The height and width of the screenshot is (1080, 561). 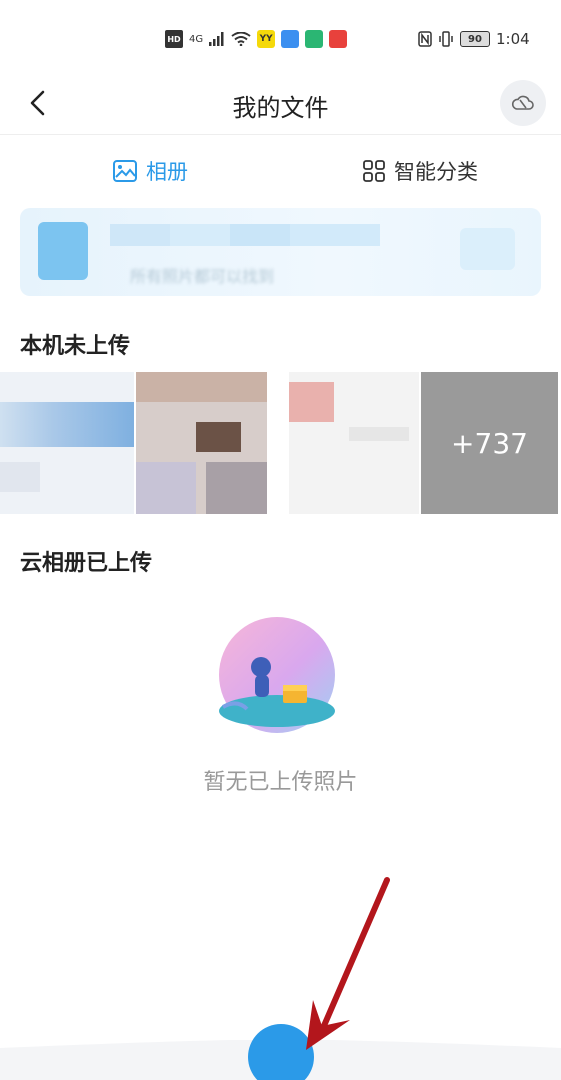 What do you see at coordinates (280, 443) in the screenshot?
I see `local-photo-row: +737` at bounding box center [280, 443].